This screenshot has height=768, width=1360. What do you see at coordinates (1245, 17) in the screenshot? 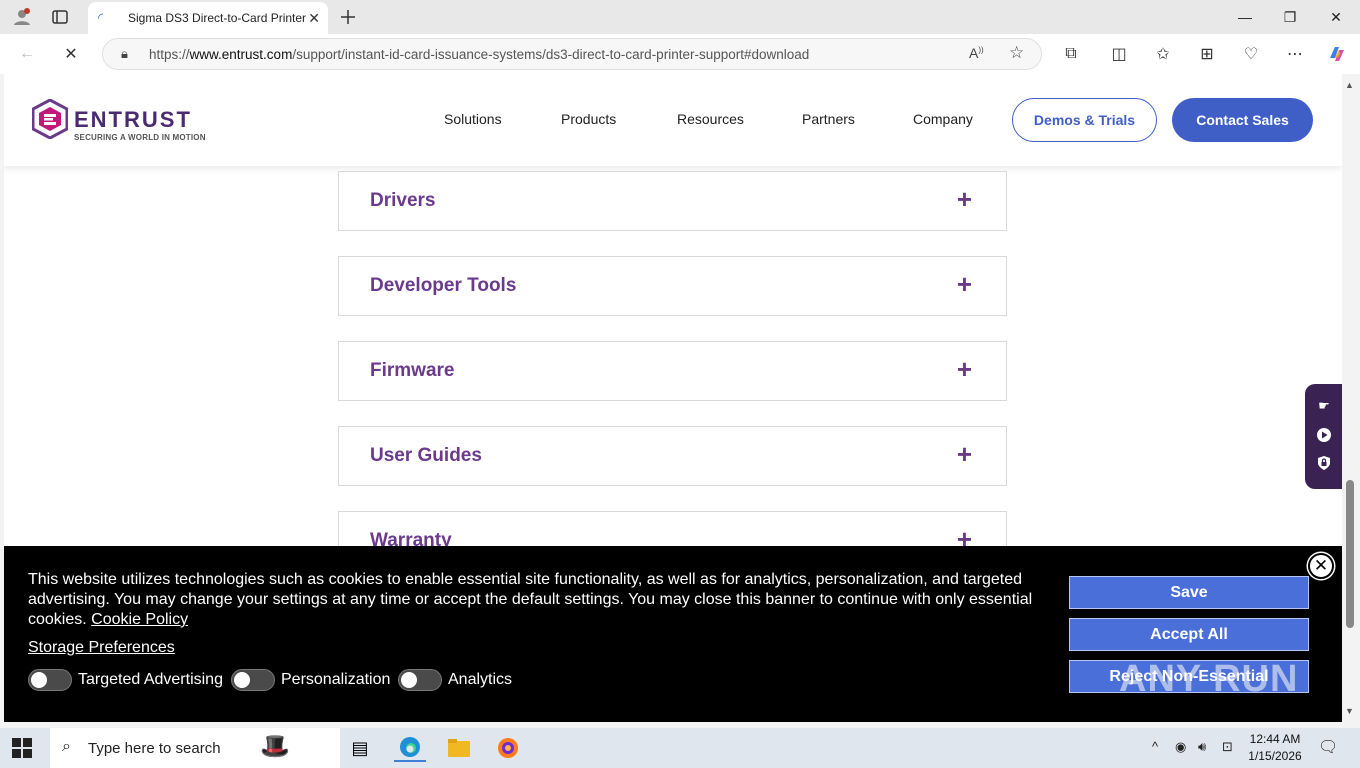
I see `minimize-icon: —` at bounding box center [1245, 17].